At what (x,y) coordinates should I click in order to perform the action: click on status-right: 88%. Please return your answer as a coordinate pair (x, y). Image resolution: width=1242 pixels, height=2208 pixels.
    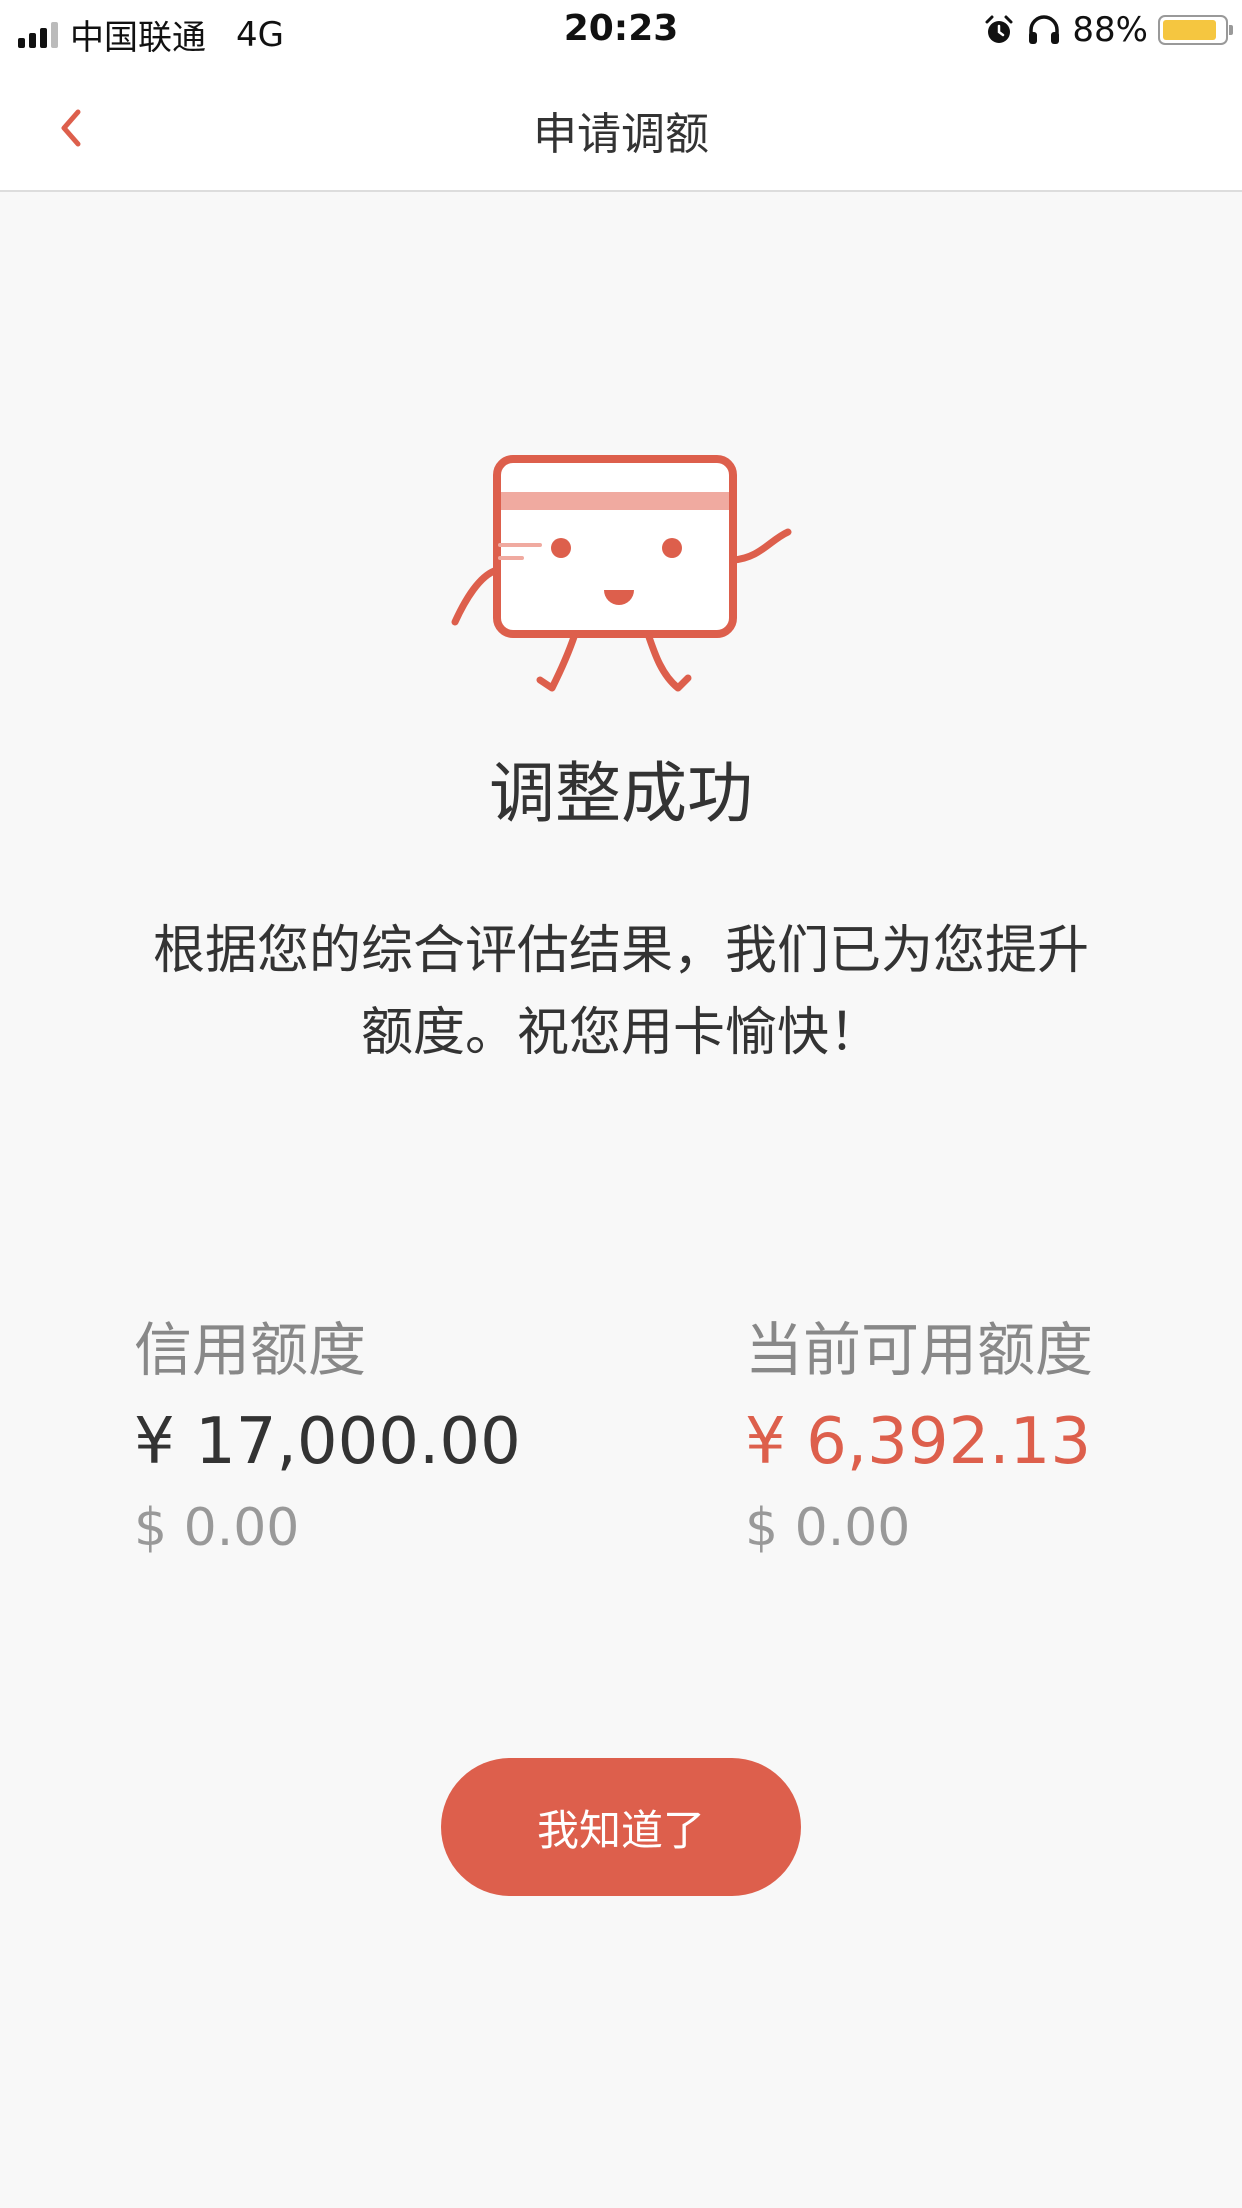
    Looking at the image, I should click on (1107, 30).